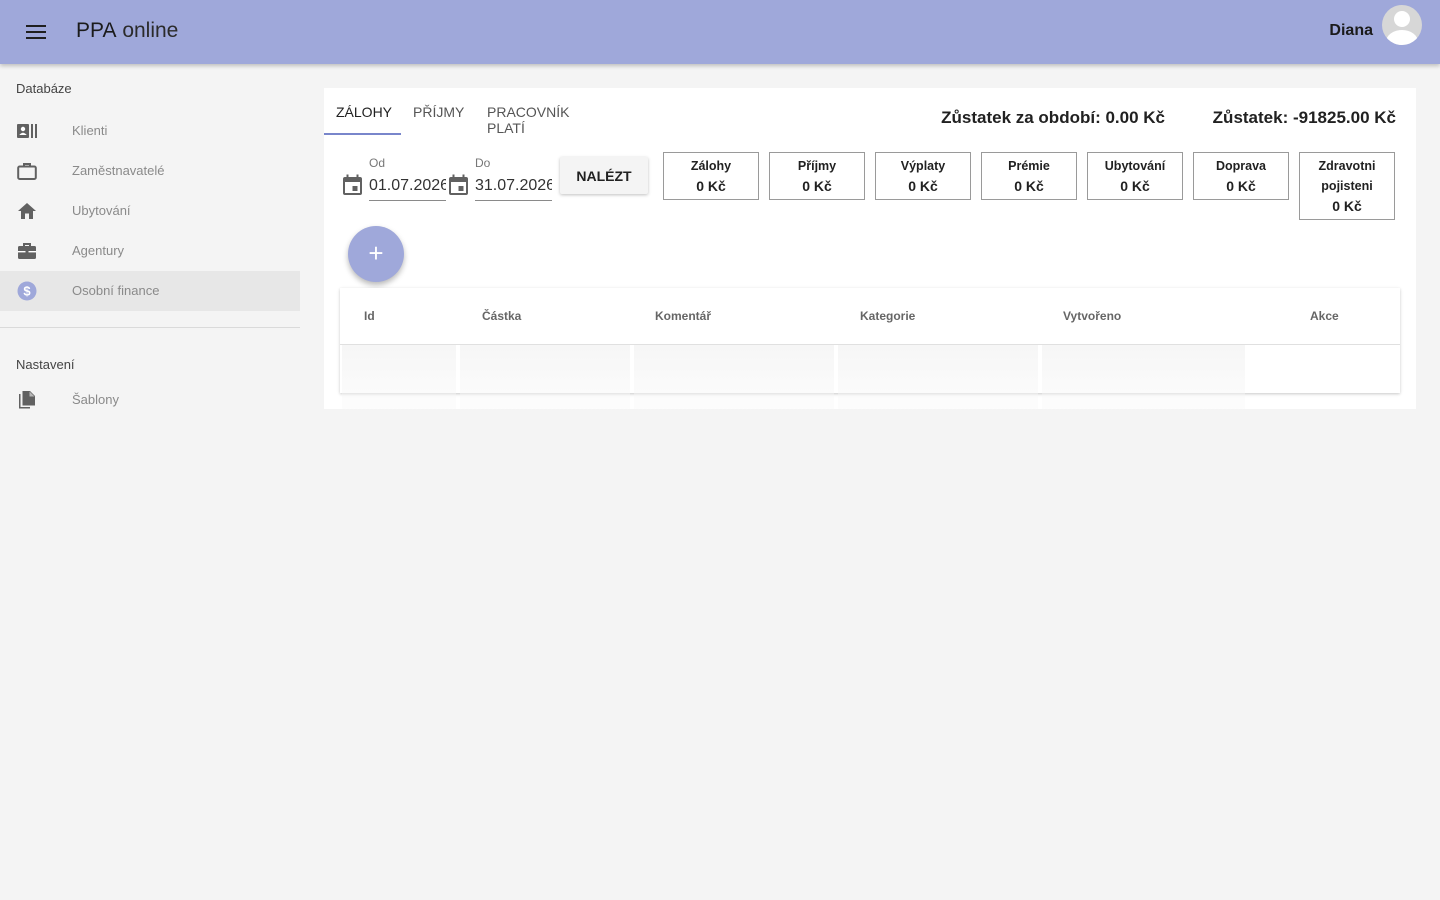 The image size is (1440, 900). I want to click on section-label-nastaveni: Nastavení, so click(45, 364).